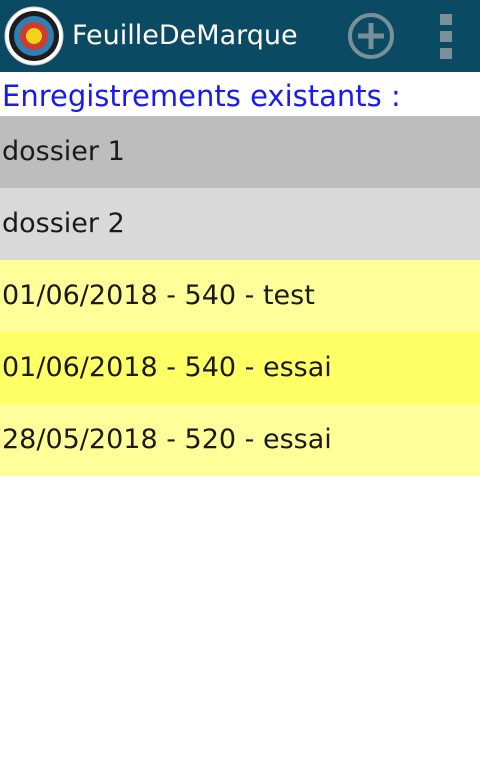 Image resolution: width=480 pixels, height=762 pixels. Describe the element at coordinates (34, 36) in the screenshot. I see `archery-target-icon` at that location.